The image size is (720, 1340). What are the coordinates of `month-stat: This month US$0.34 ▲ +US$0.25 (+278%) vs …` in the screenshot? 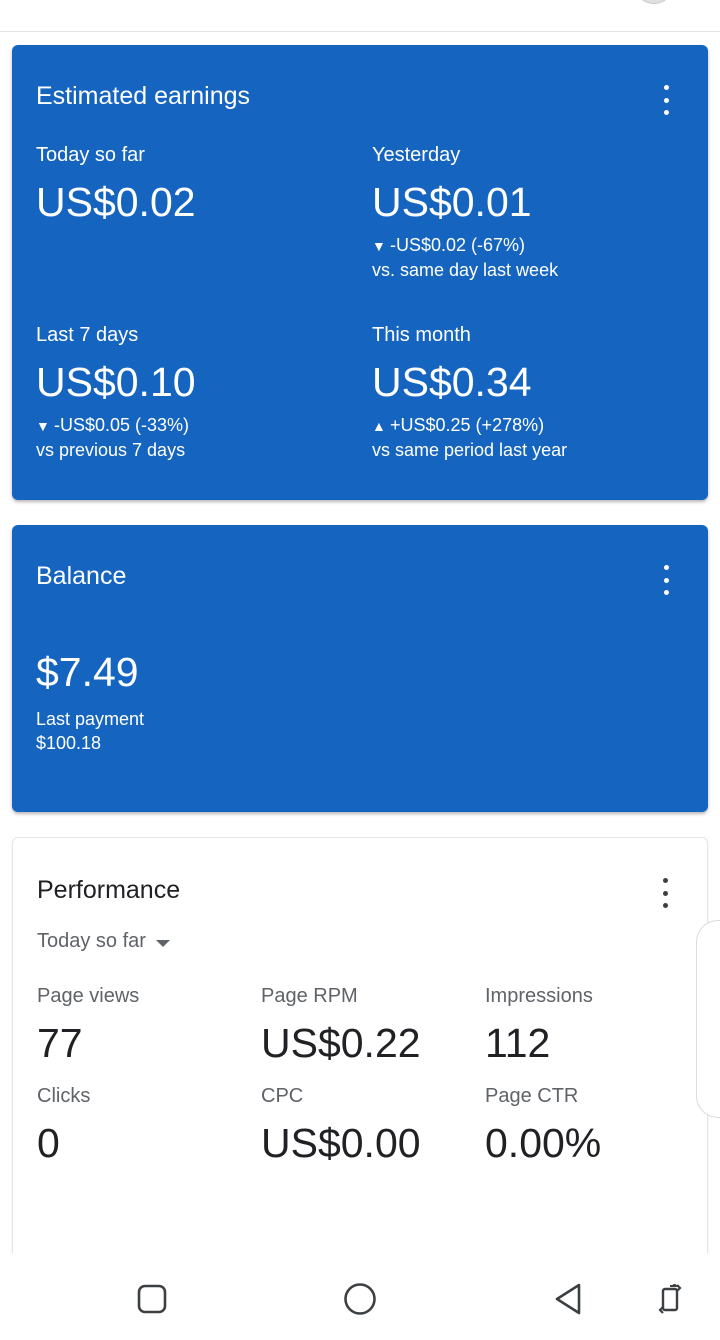 It's located at (469, 392).